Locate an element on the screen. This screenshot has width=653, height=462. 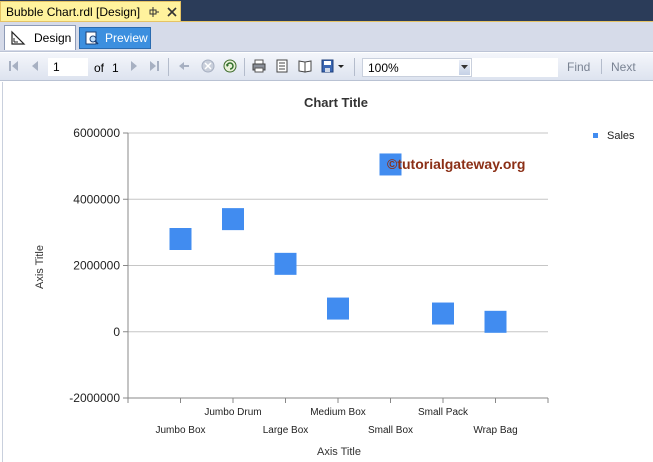
zoom-value: 100% is located at coordinates (383, 68).